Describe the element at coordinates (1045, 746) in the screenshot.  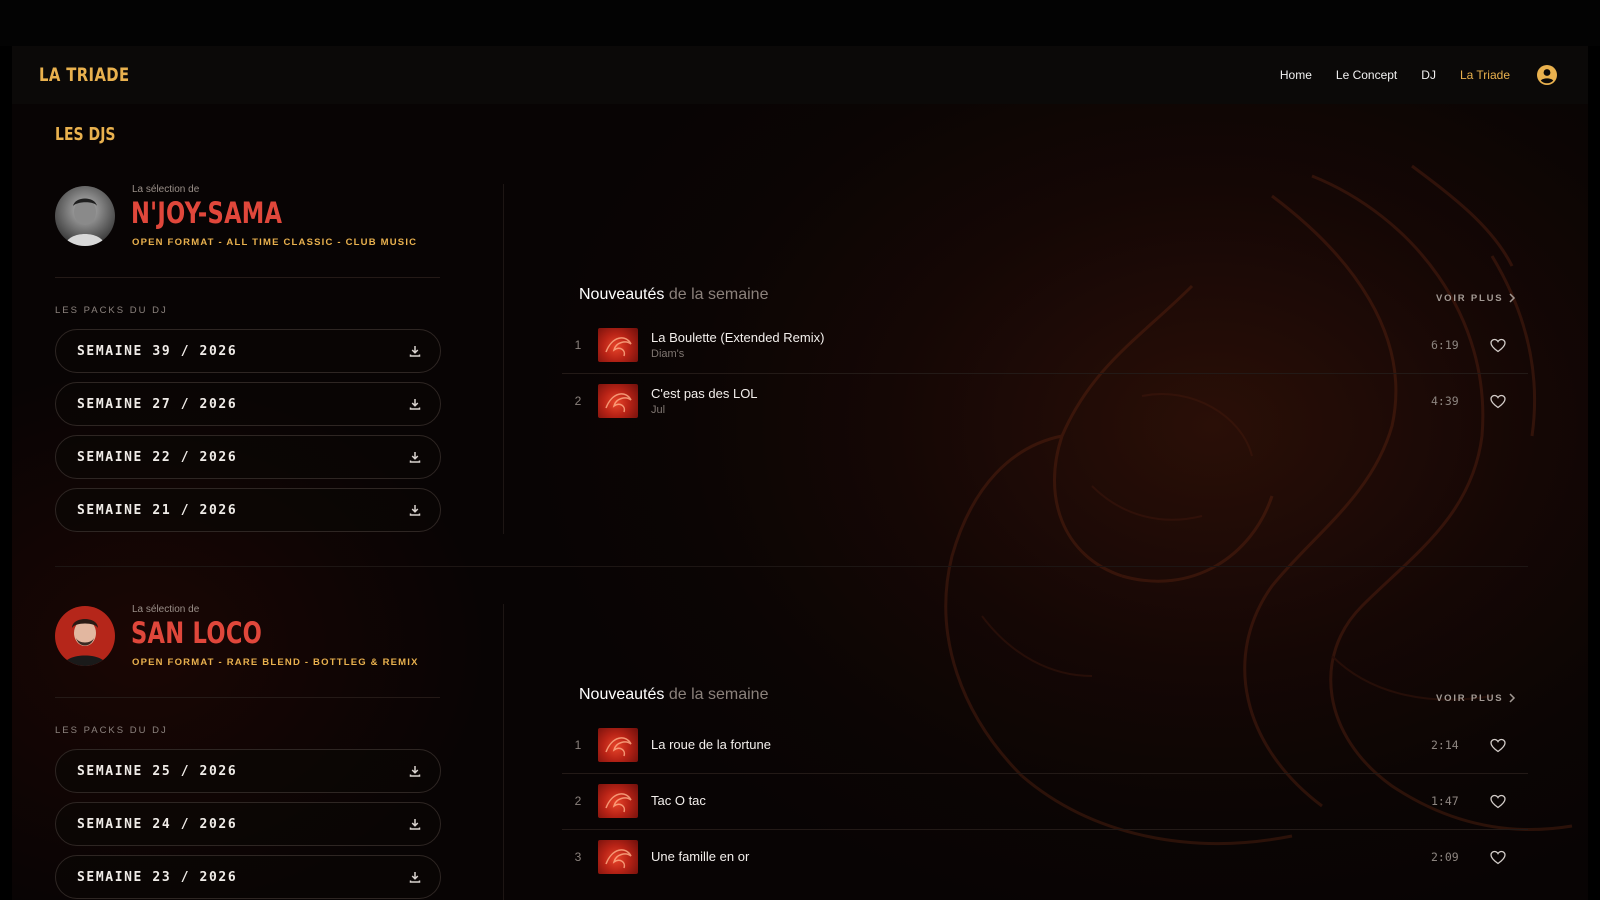
I see `track-row: 1 La roue de la fortune 2:14` at that location.